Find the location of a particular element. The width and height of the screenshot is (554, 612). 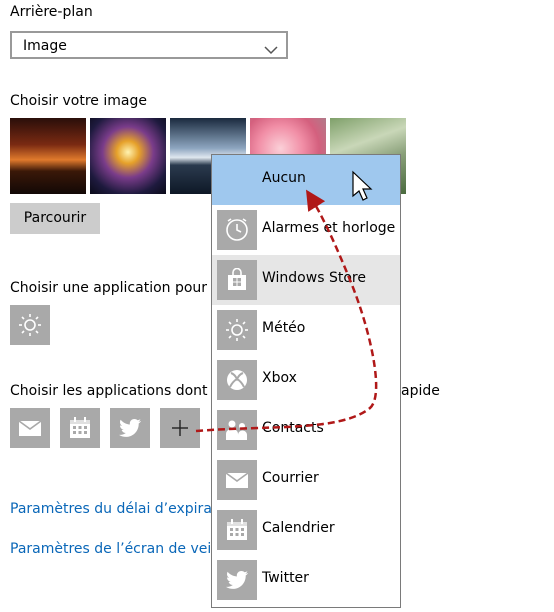

detailed-status-app-tile is located at coordinates (30, 325).